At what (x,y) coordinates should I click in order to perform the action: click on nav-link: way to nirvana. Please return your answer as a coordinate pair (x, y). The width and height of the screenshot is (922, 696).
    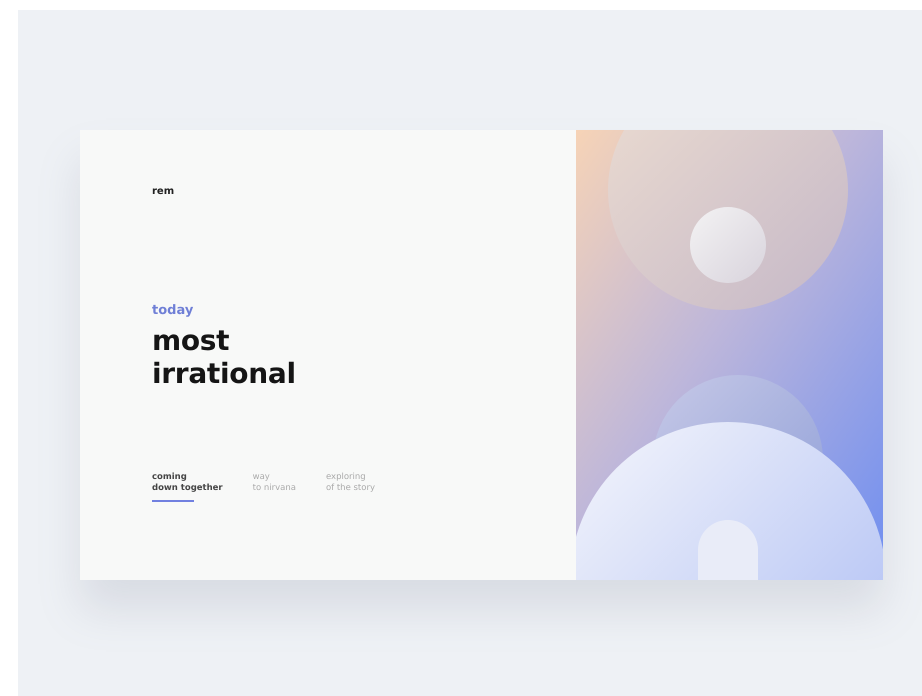
    Looking at the image, I should click on (274, 483).